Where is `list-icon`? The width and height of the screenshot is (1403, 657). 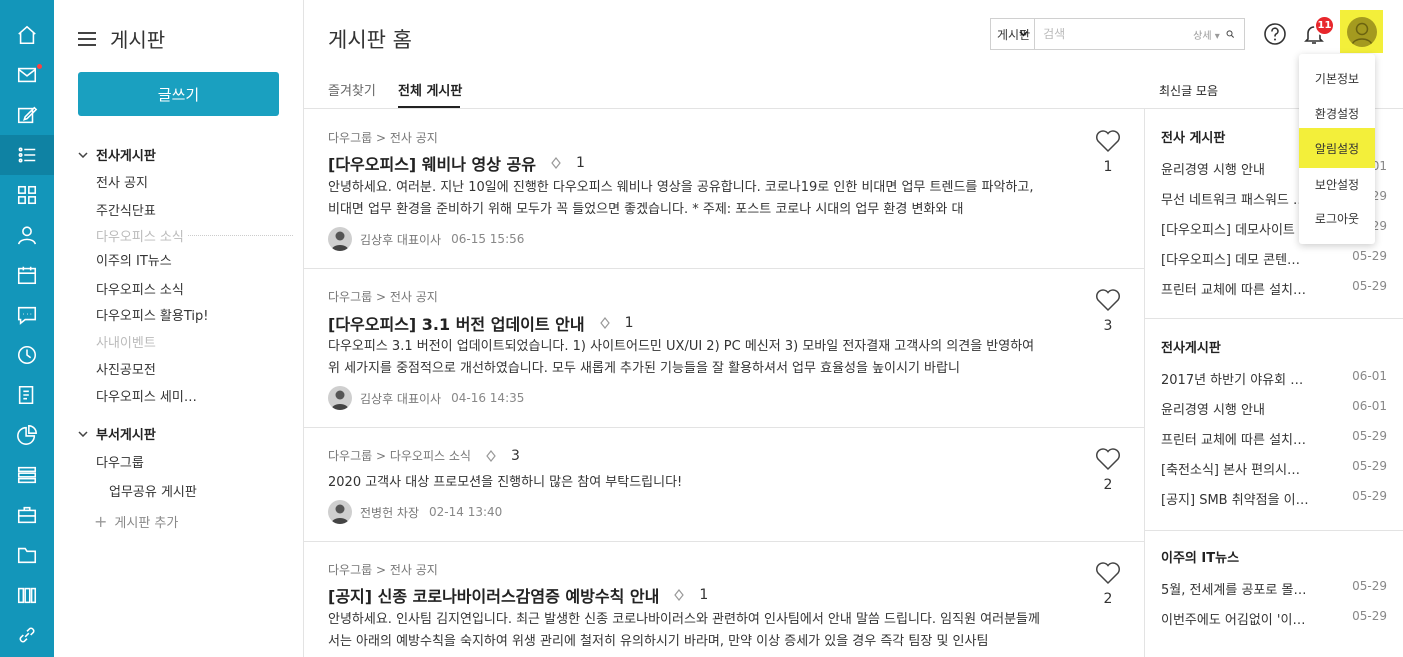
list-icon is located at coordinates (27, 475).